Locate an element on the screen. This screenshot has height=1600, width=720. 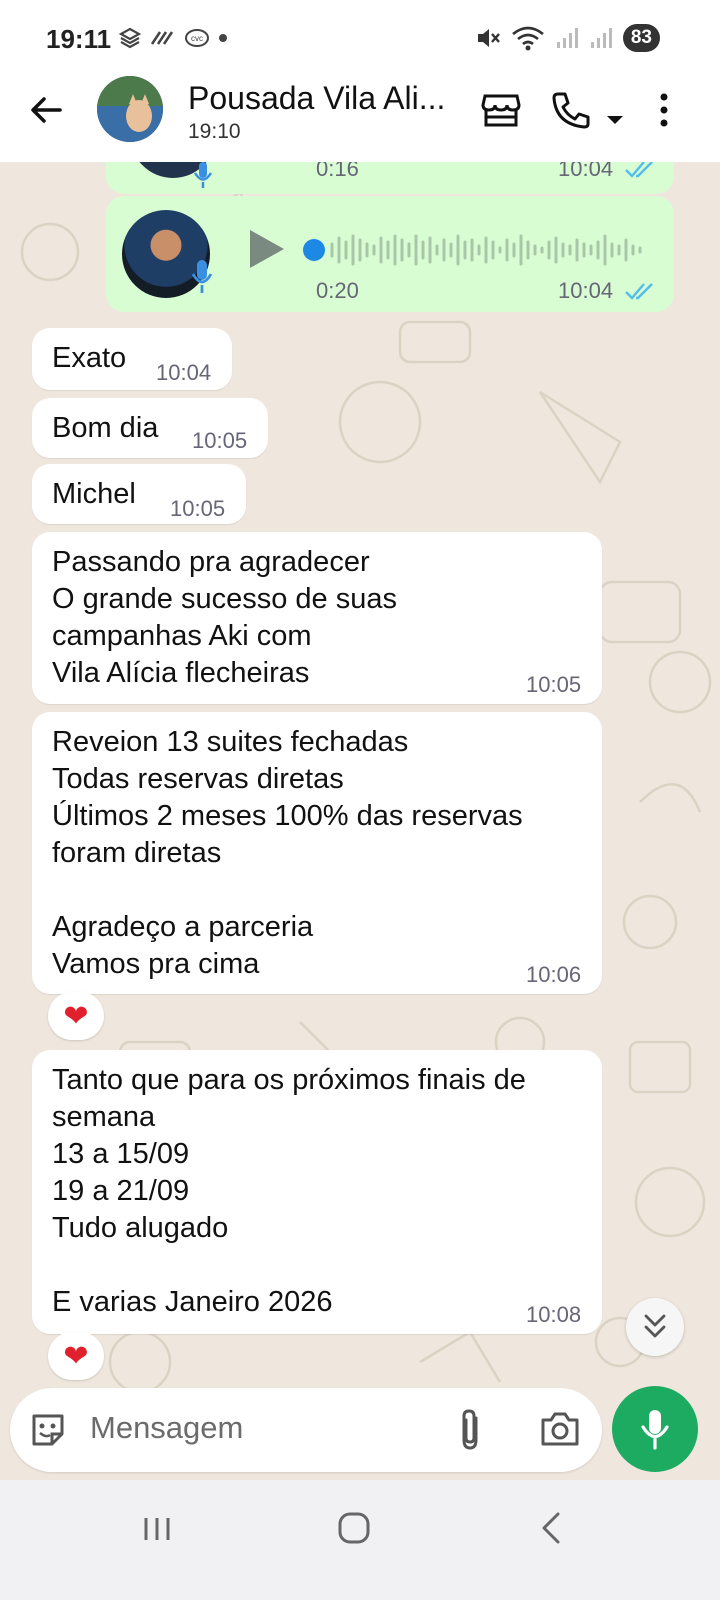
system-nav-bar is located at coordinates (360, 1540).